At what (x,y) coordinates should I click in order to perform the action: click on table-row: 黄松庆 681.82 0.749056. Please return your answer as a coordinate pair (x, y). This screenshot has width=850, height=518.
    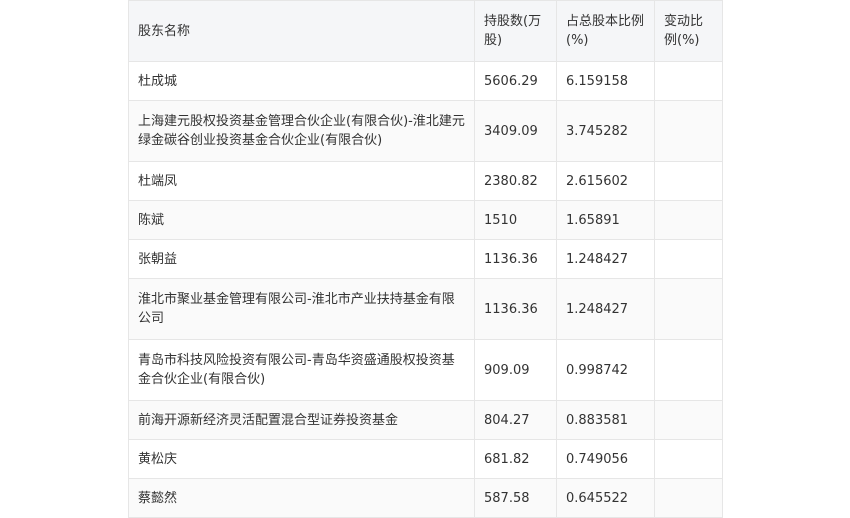
    Looking at the image, I should click on (425, 459).